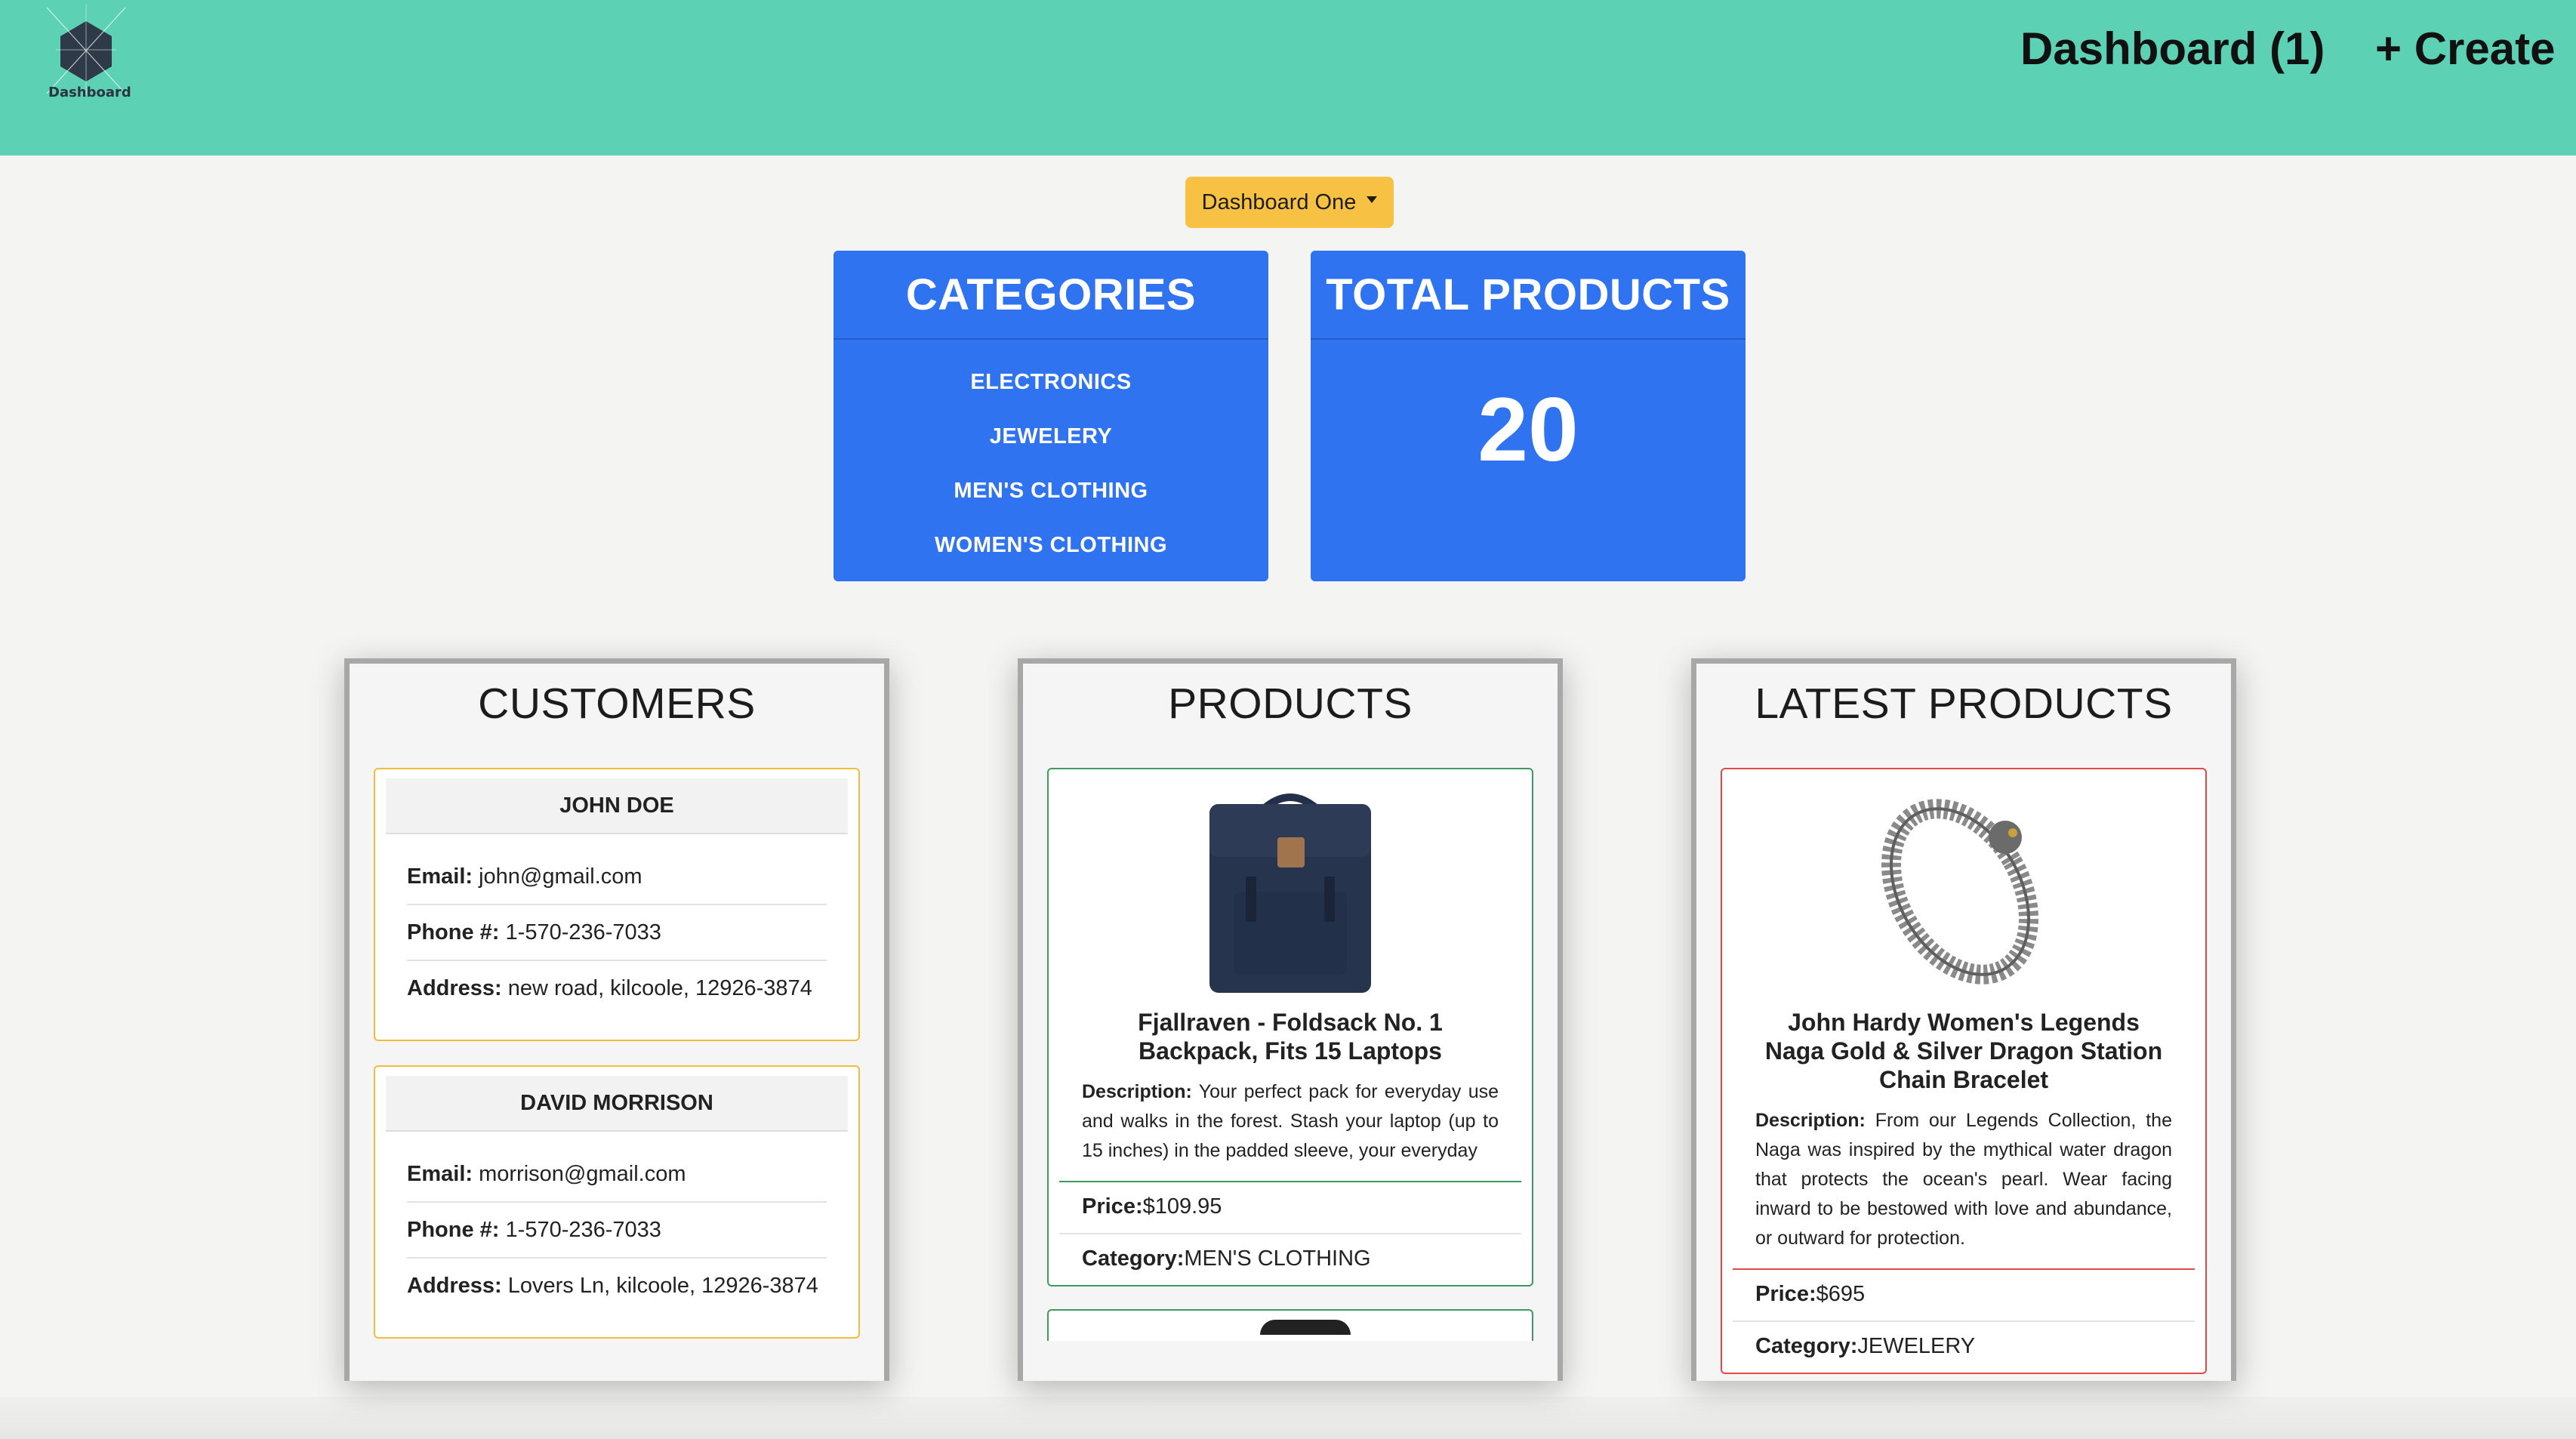  What do you see at coordinates (1528, 295) in the screenshot?
I see `total-products-title: TOTAL PRODUCTS` at bounding box center [1528, 295].